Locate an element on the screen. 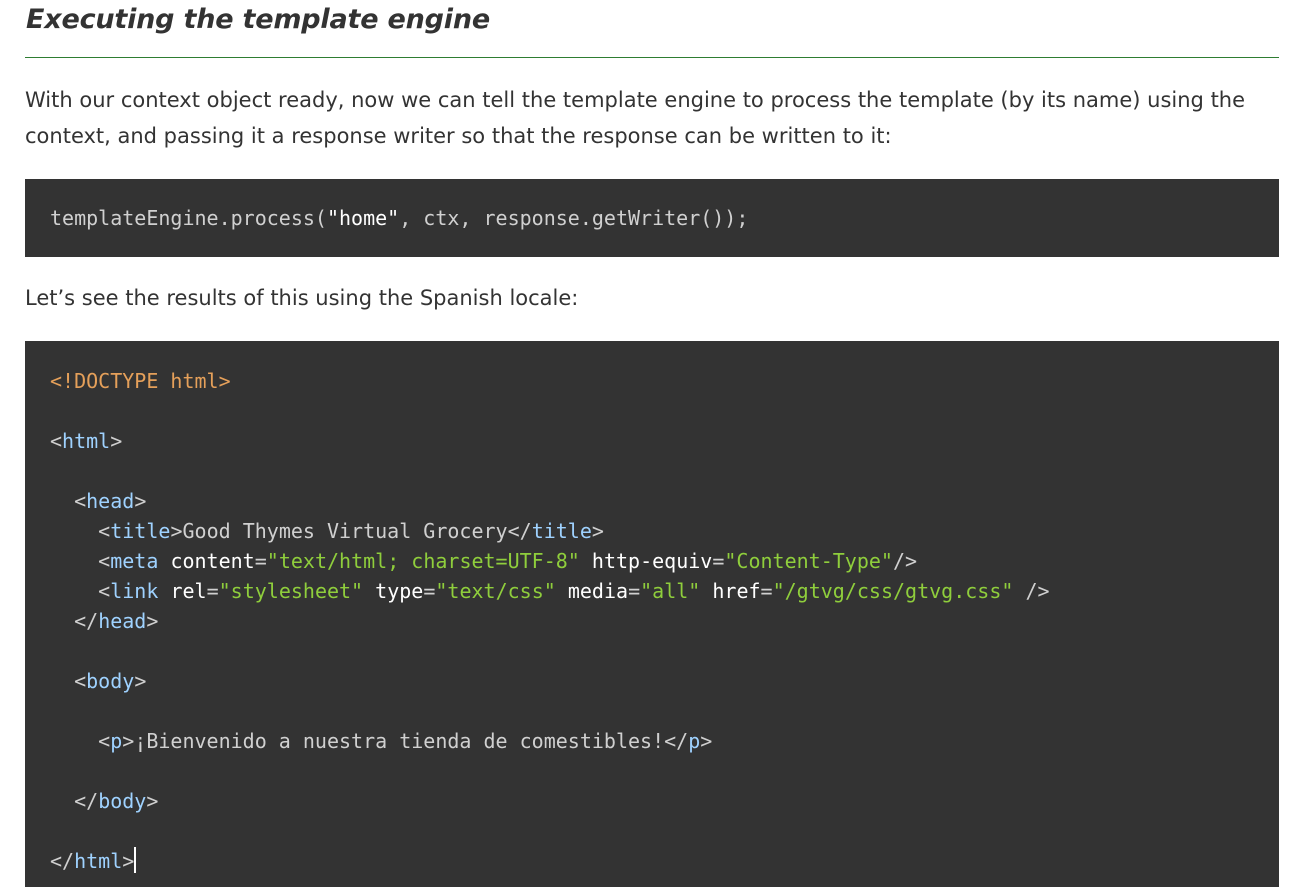 The height and width of the screenshot is (887, 1299). attr-name: rel is located at coordinates (188, 591).